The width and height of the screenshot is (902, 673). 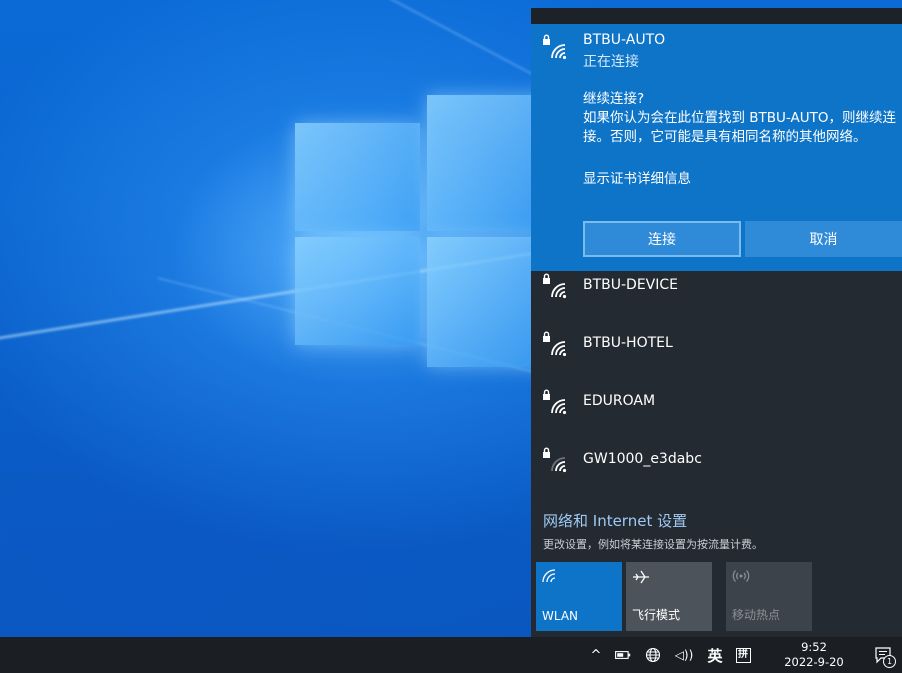 What do you see at coordinates (669, 596) in the screenshot?
I see `airplane-mode-toggle: 飞行模式` at bounding box center [669, 596].